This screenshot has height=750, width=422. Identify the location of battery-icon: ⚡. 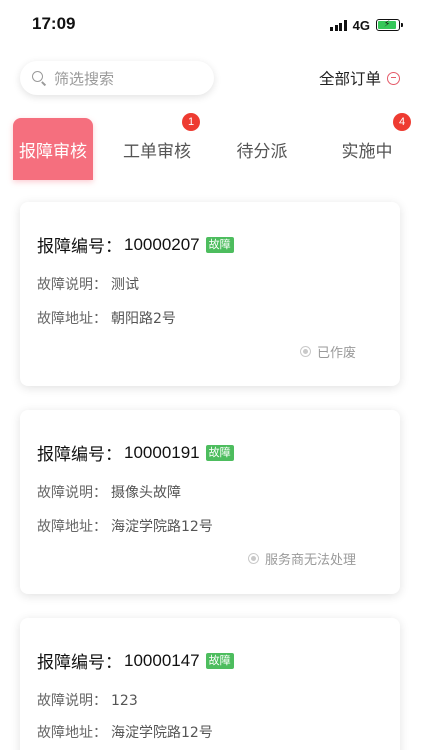
(389, 25).